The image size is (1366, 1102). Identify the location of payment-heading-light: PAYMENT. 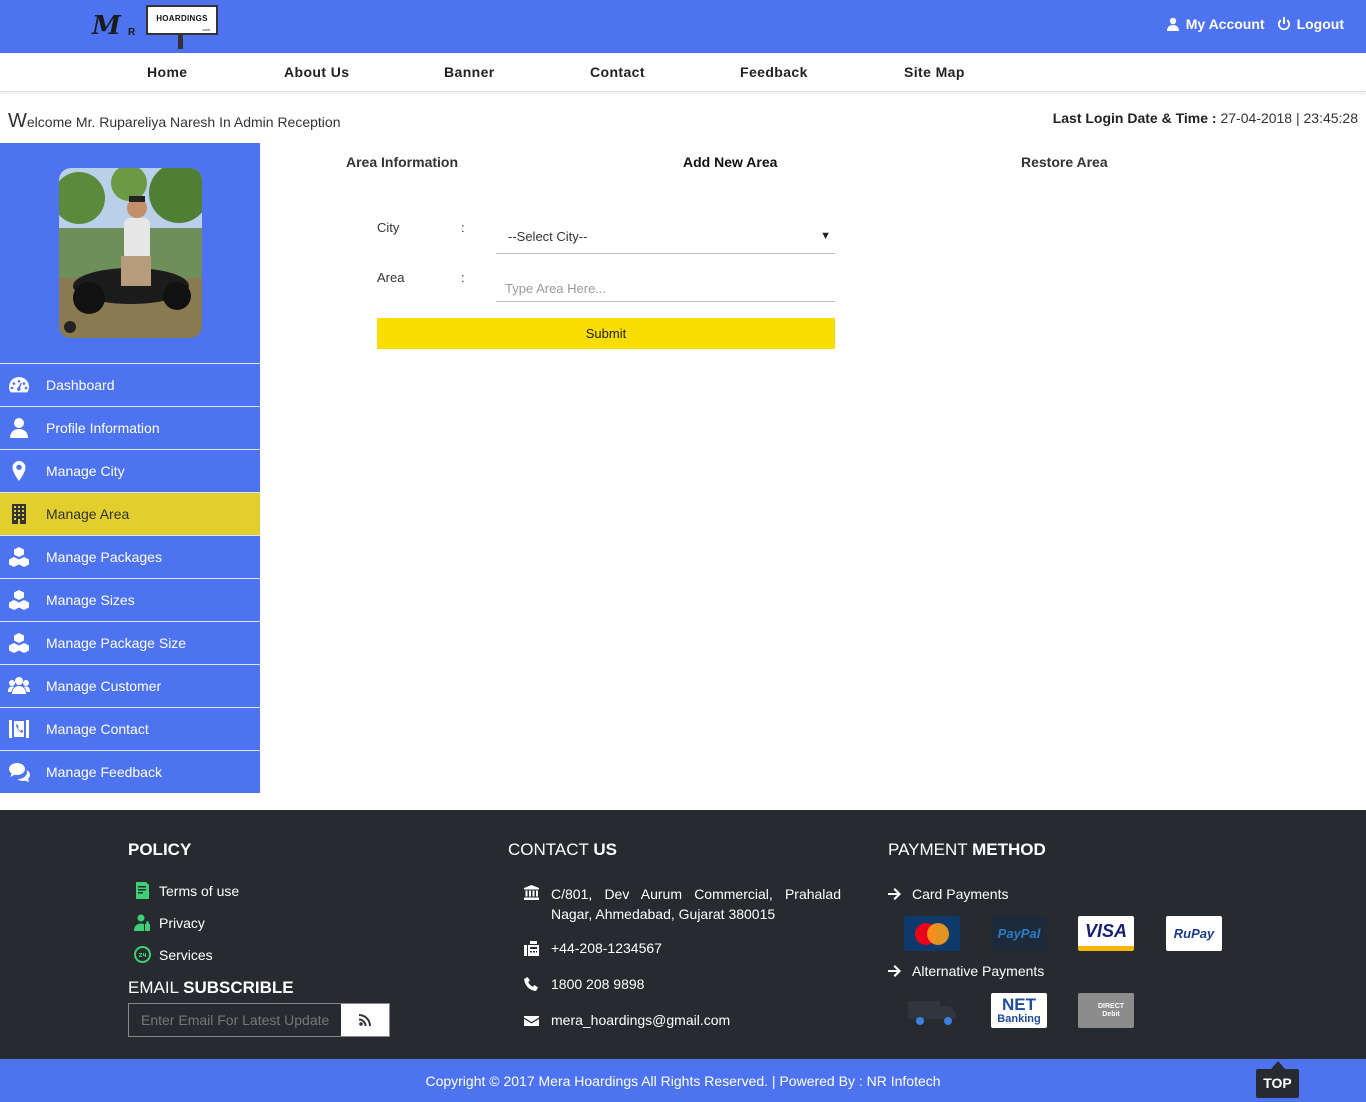
(928, 849).